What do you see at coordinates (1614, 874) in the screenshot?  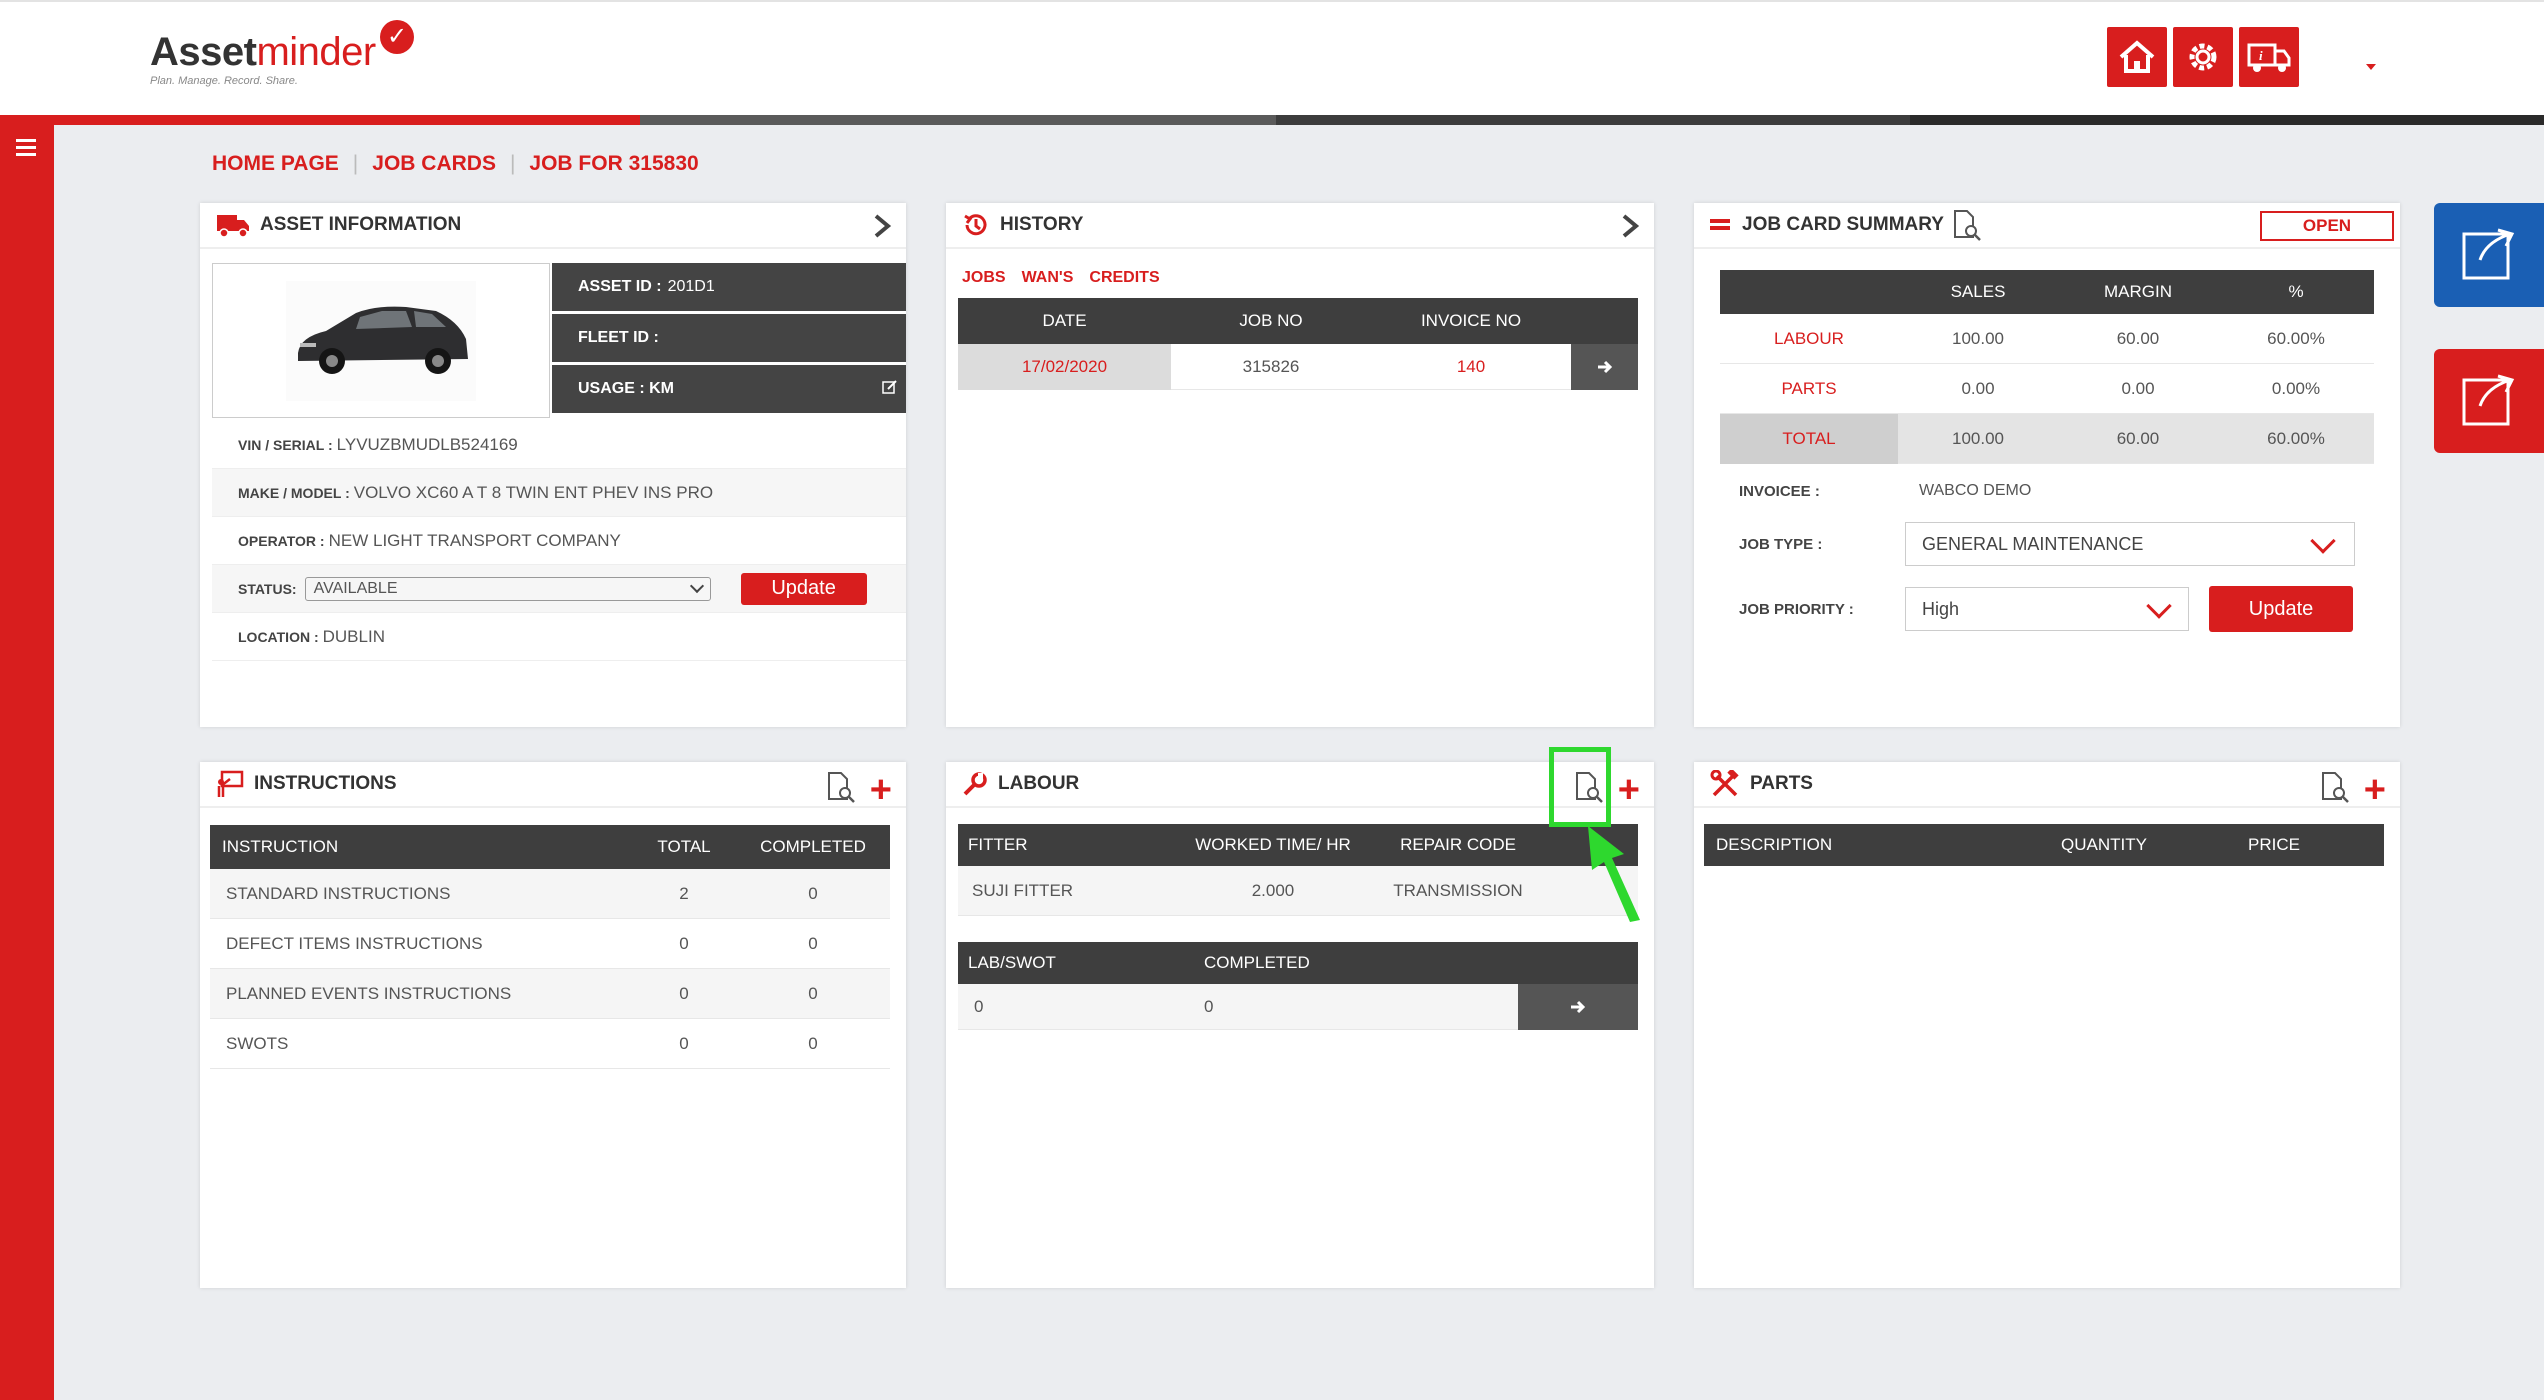 I see `pointer-arrow-icon` at bounding box center [1614, 874].